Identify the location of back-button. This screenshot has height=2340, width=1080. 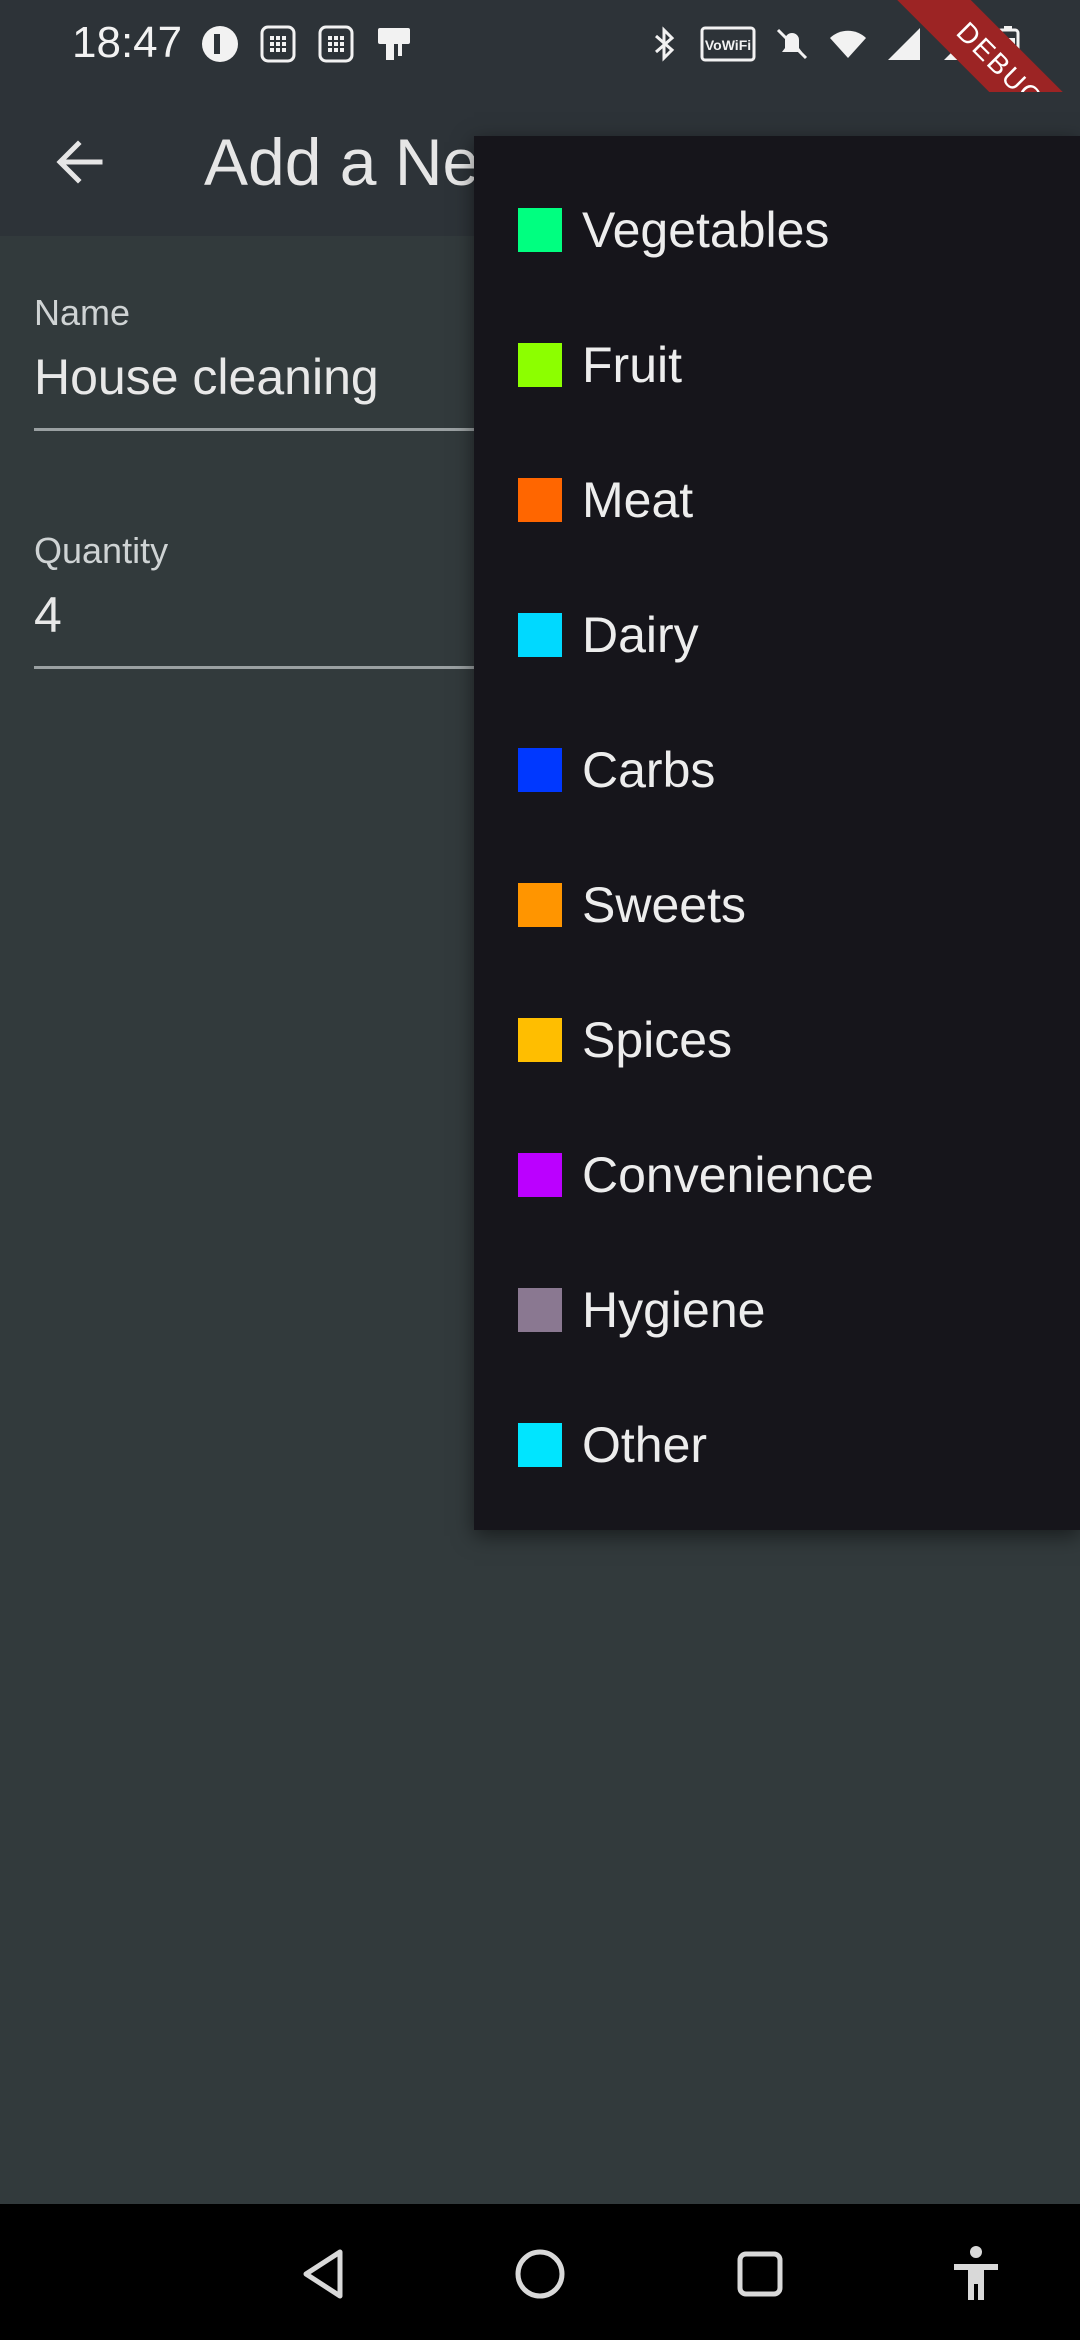
(80, 162).